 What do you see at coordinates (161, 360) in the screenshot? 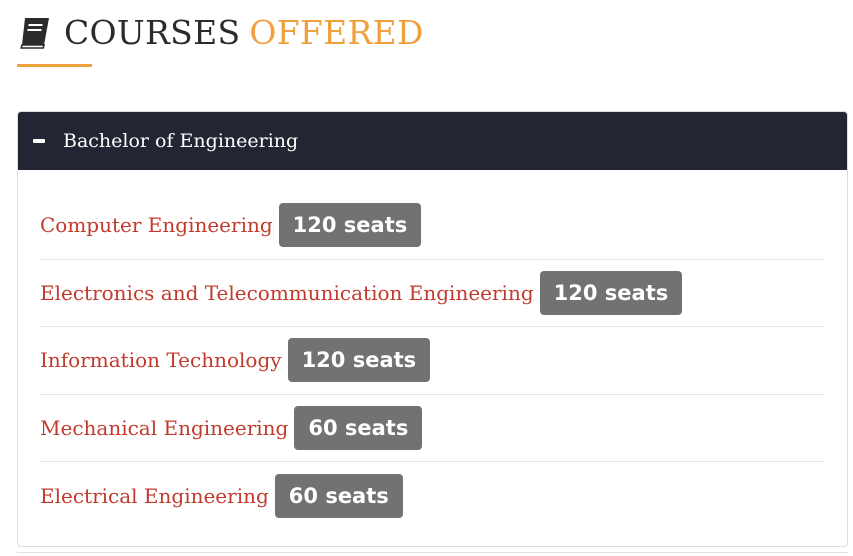
I see `course-link-information-technology: Information Technology` at bounding box center [161, 360].